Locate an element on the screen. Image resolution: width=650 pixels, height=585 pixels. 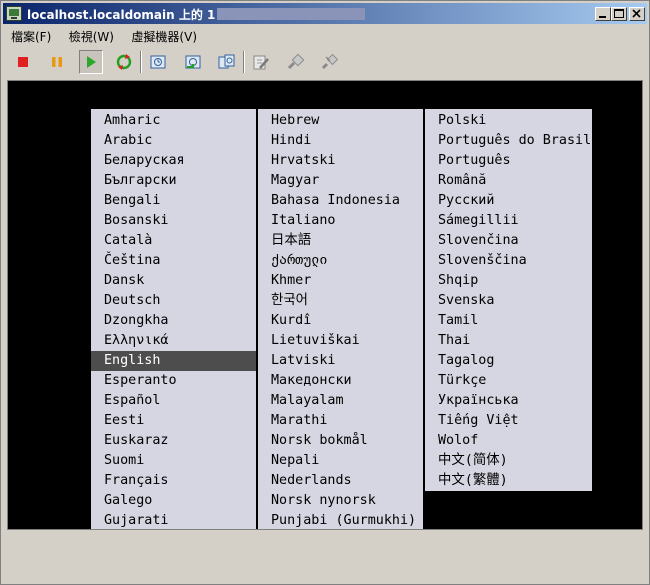
language-option: Українська is located at coordinates (508, 401).